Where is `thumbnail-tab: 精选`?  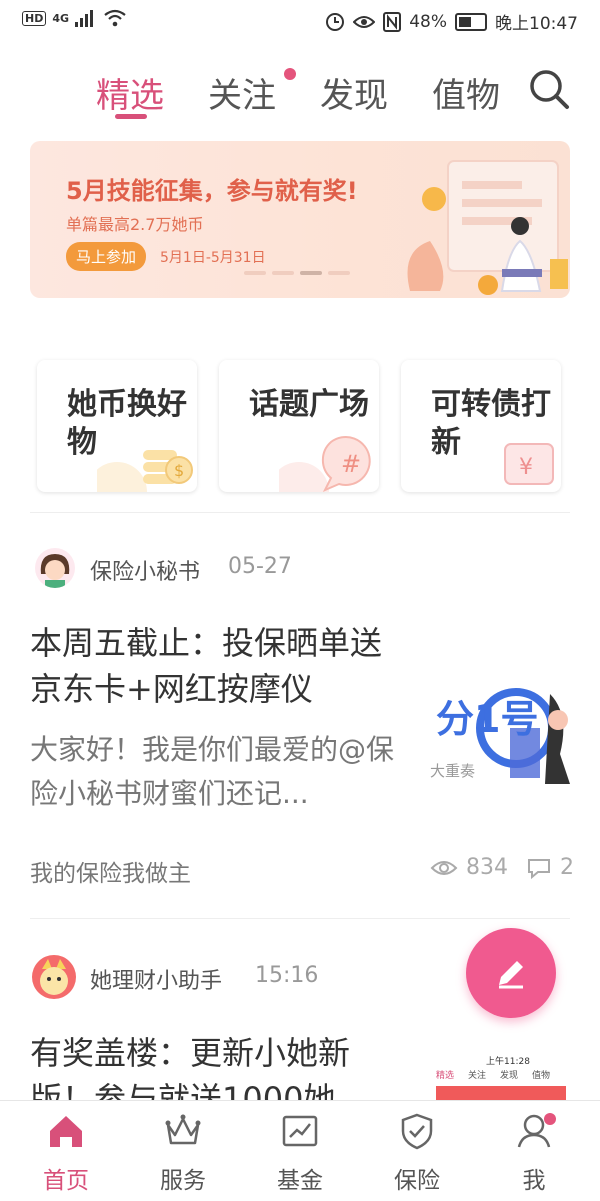 thumbnail-tab: 精选 is located at coordinates (445, 1076).